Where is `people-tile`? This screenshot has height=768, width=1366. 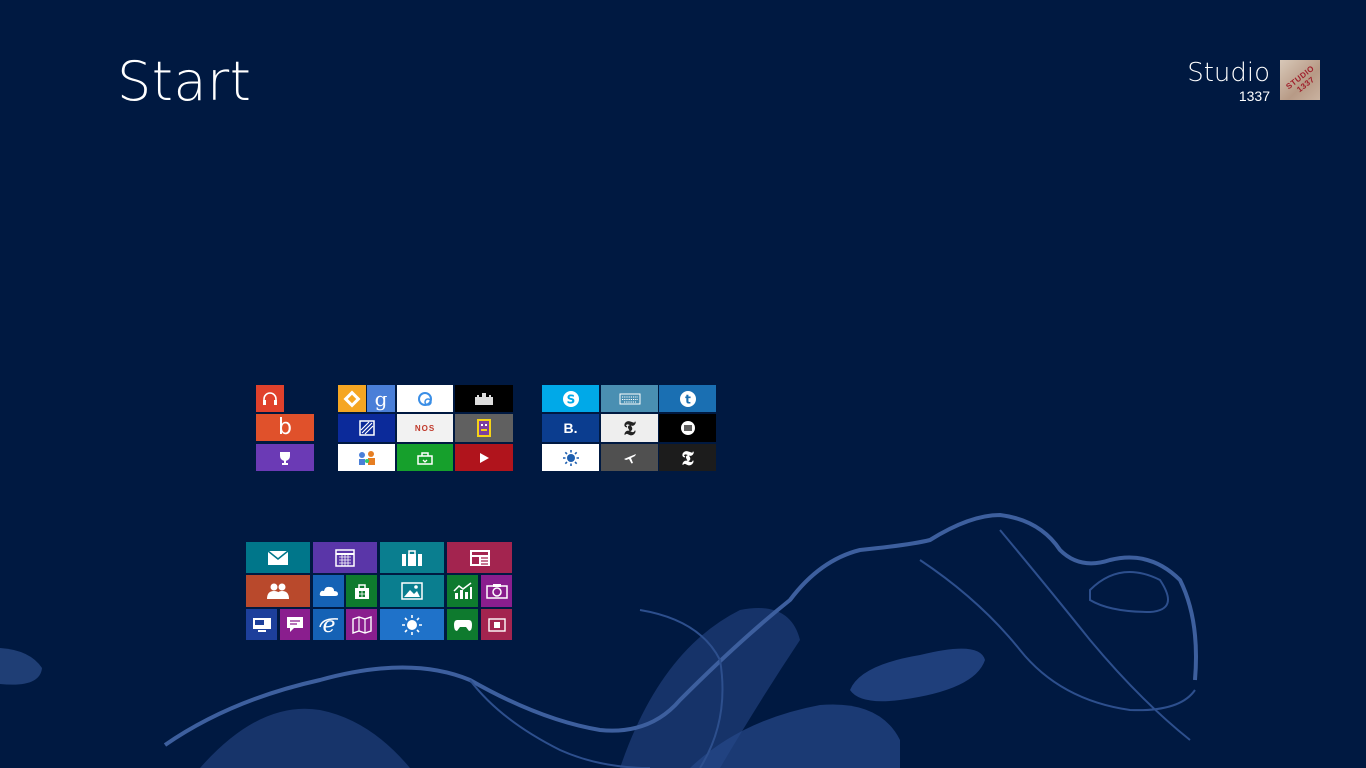
people-tile is located at coordinates (278, 591).